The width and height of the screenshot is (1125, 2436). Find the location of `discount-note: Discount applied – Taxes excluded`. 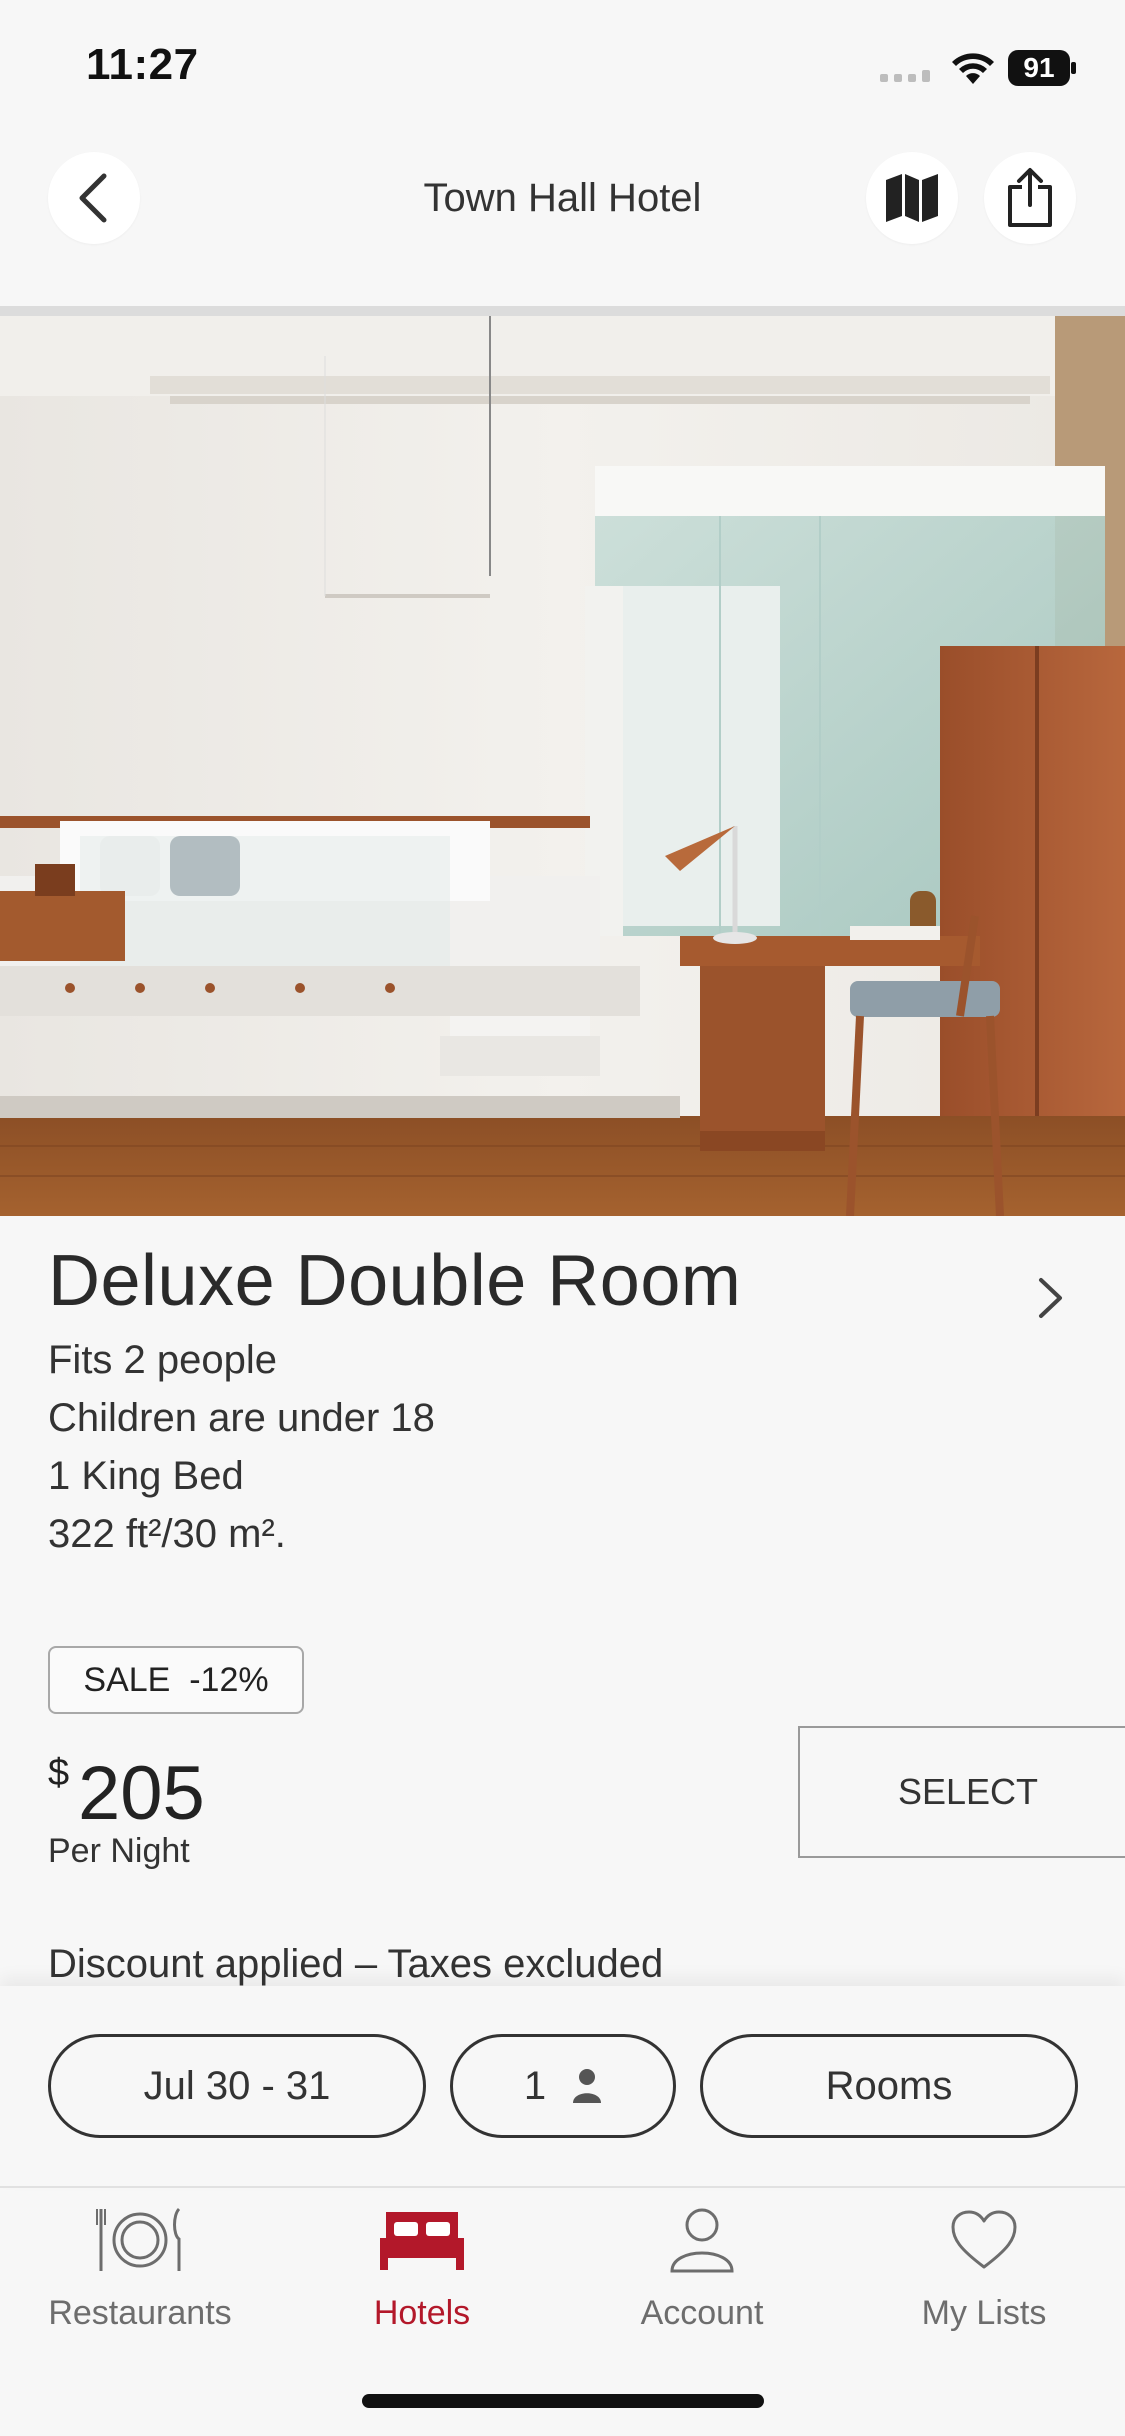

discount-note: Discount applied – Taxes excluded is located at coordinates (356, 1964).